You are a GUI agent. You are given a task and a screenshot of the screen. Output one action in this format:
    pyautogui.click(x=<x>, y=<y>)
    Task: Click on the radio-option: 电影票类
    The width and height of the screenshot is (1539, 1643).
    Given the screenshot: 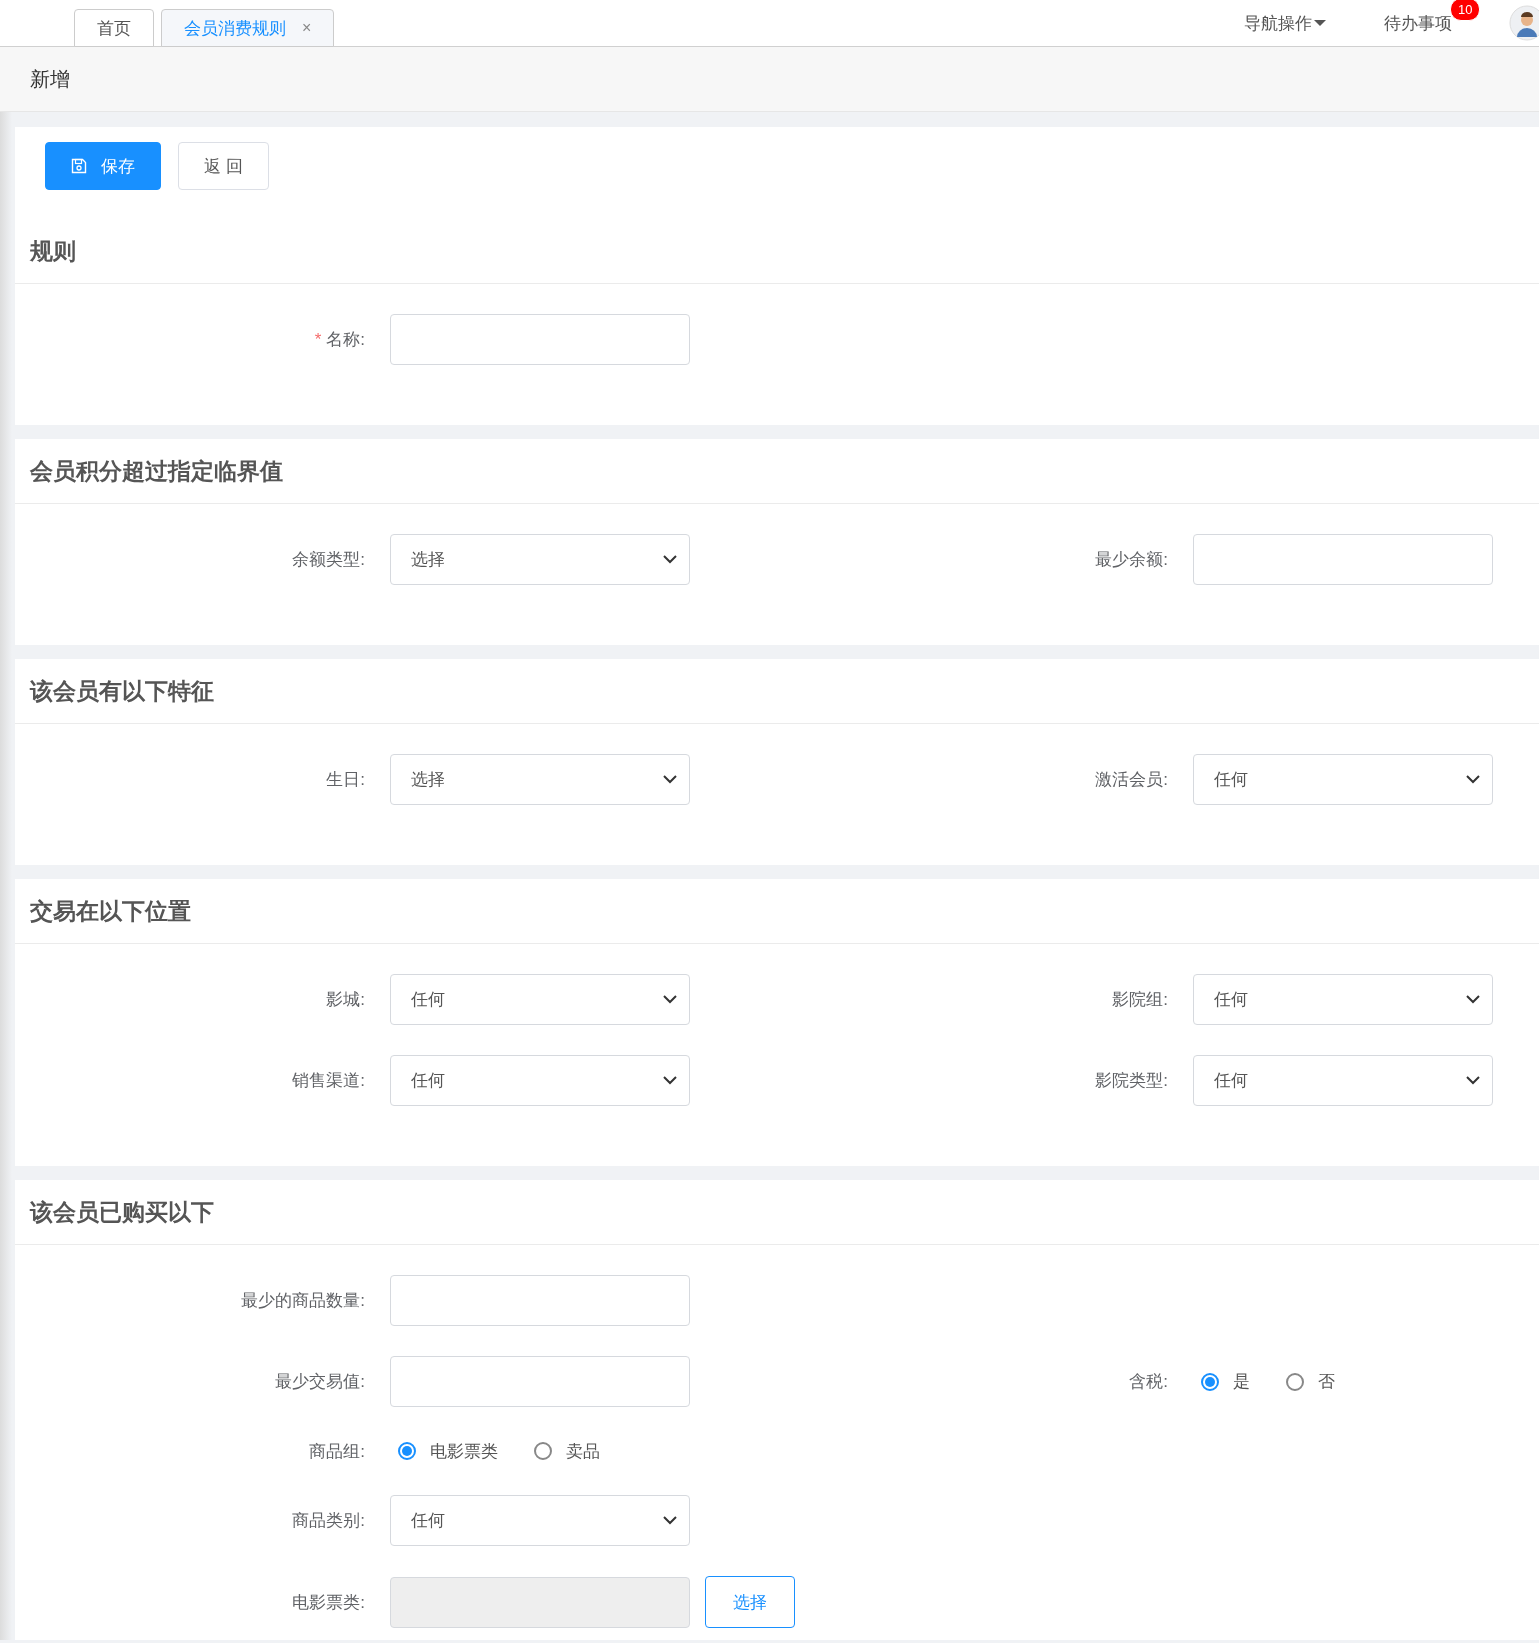 What is the action you would take?
    pyautogui.click(x=448, y=1451)
    